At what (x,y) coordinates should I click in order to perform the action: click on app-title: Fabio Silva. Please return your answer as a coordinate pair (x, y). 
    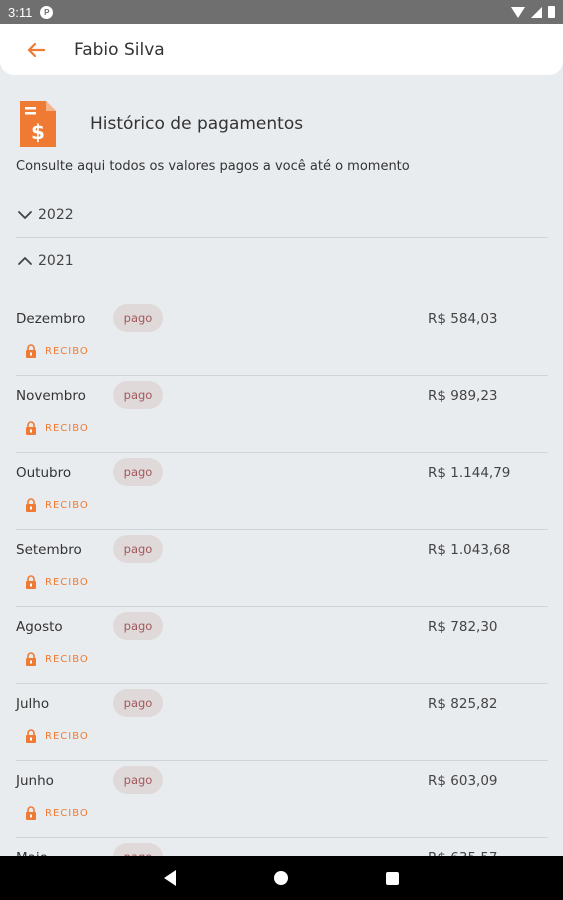
    Looking at the image, I should click on (119, 49).